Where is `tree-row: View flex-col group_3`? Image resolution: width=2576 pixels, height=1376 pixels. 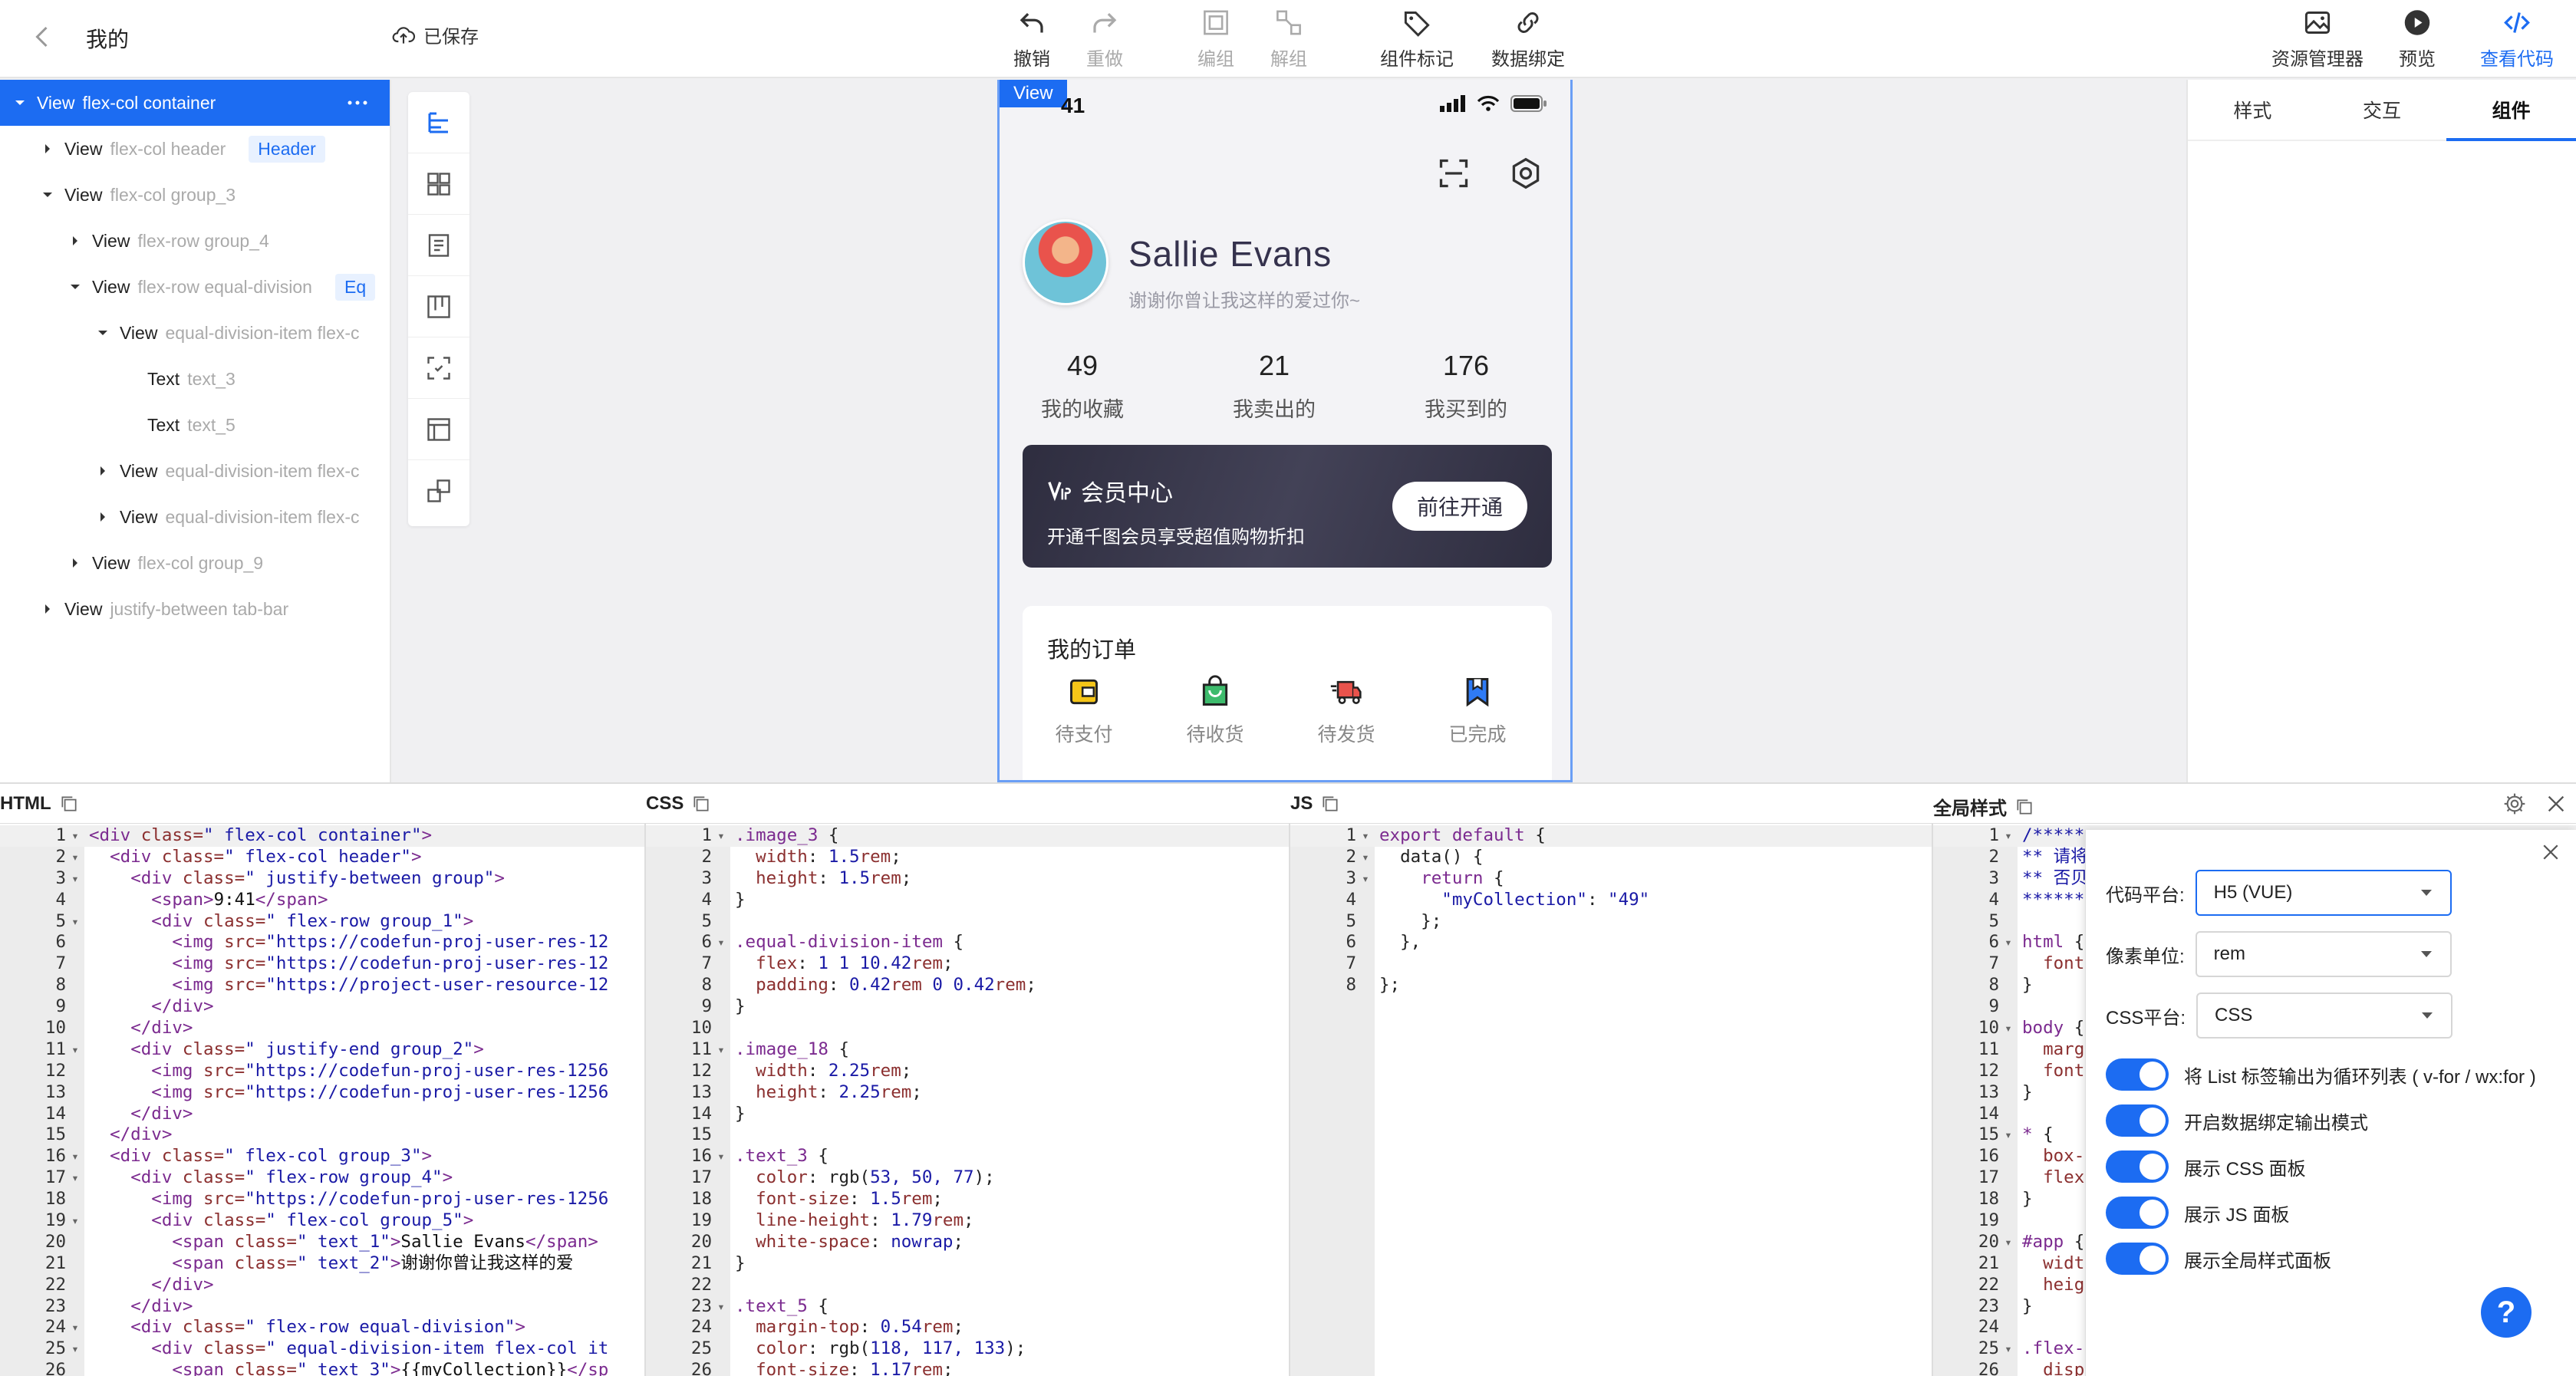 tree-row: View flex-col group_3 is located at coordinates (195, 195).